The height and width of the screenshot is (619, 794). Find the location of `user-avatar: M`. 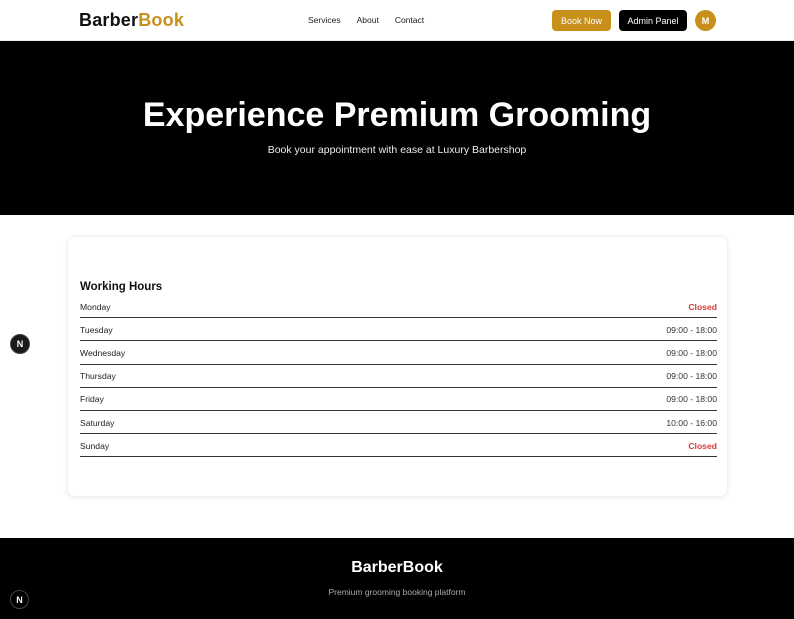

user-avatar: M is located at coordinates (705, 20).